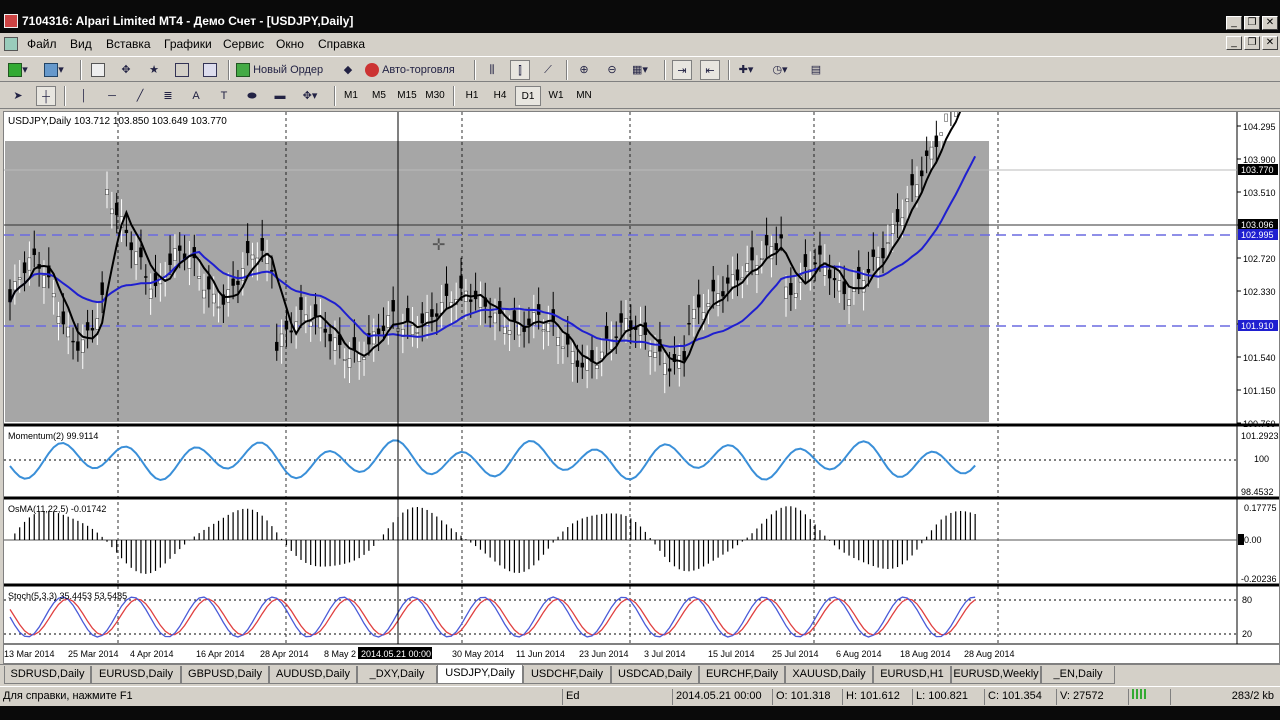 This screenshot has height=720, width=1280. What do you see at coordinates (379, 96) in the screenshot?
I see `tf-m5: M5` at bounding box center [379, 96].